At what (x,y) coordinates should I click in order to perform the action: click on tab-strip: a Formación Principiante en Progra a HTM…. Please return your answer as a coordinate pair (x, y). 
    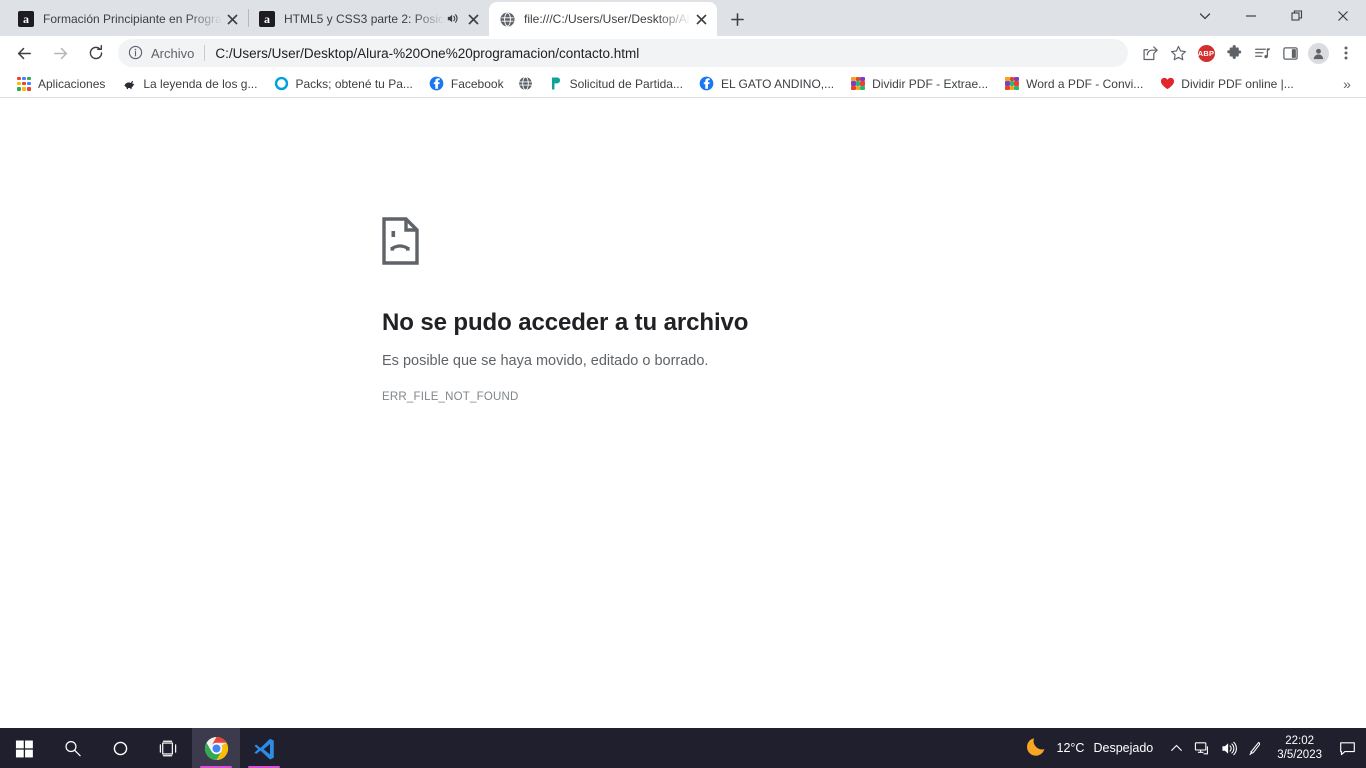
    Looking at the image, I should click on (683, 18).